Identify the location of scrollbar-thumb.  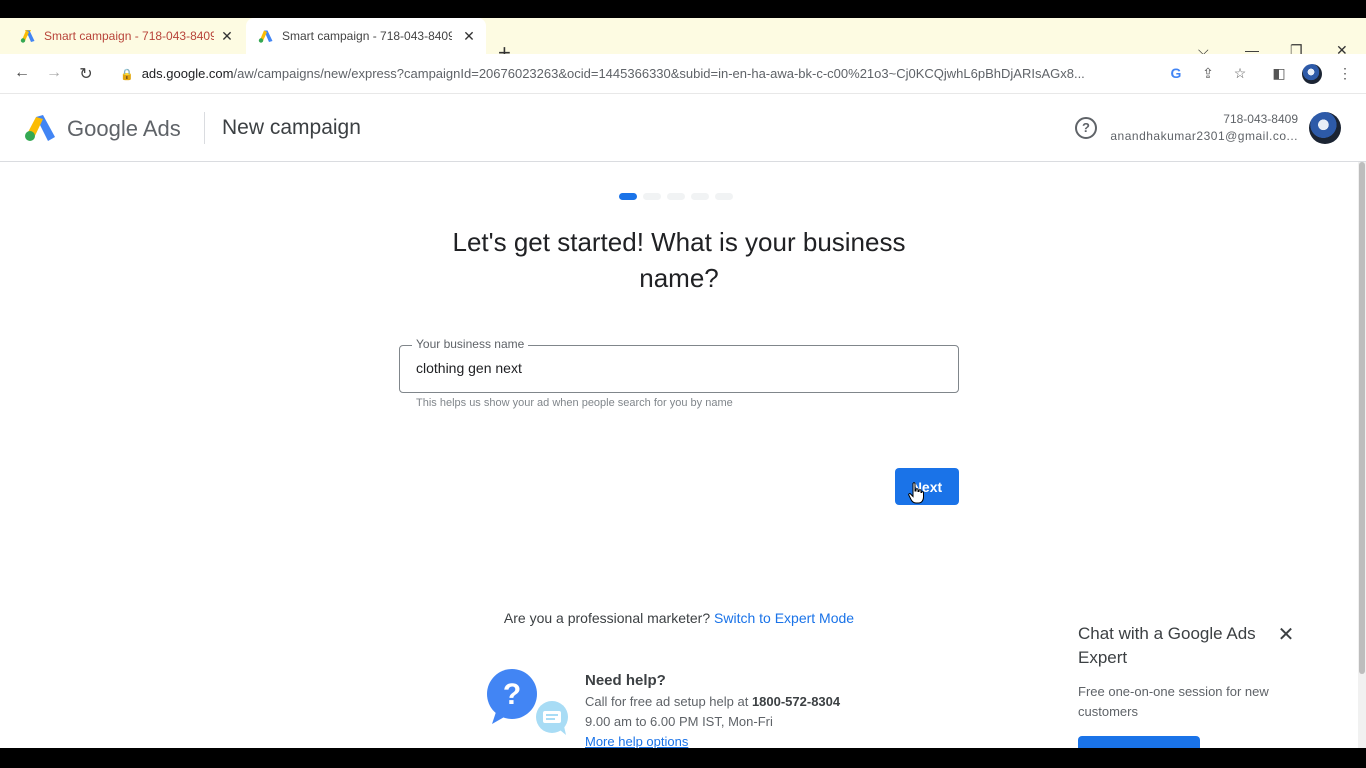
(1362, 418).